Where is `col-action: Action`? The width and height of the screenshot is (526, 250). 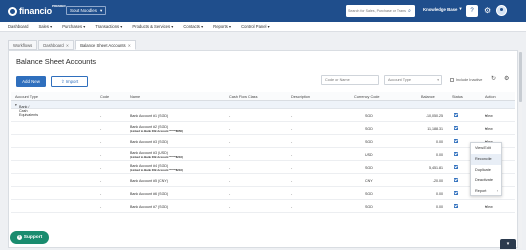
col-action: Action is located at coordinates (490, 96).